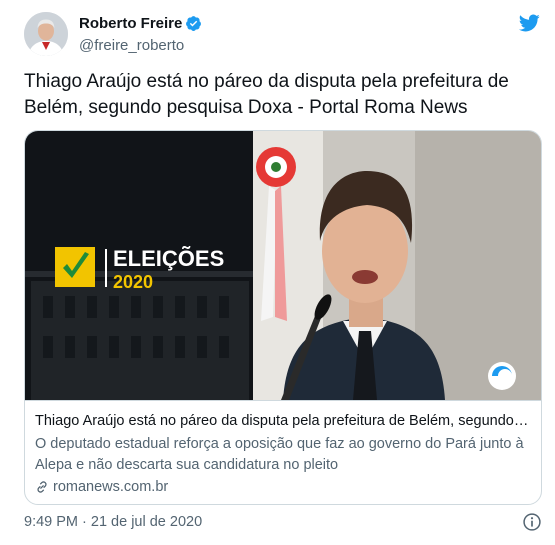  I want to click on person-mouth, so click(365, 277).